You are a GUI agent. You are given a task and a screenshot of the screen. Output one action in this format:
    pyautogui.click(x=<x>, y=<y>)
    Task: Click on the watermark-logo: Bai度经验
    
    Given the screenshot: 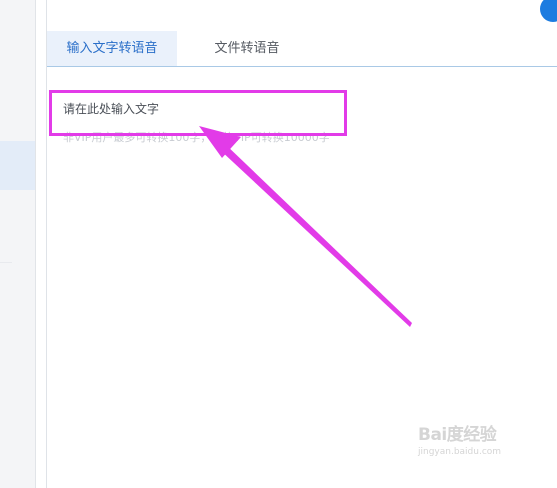 What is the action you would take?
    pyautogui.click(x=457, y=435)
    